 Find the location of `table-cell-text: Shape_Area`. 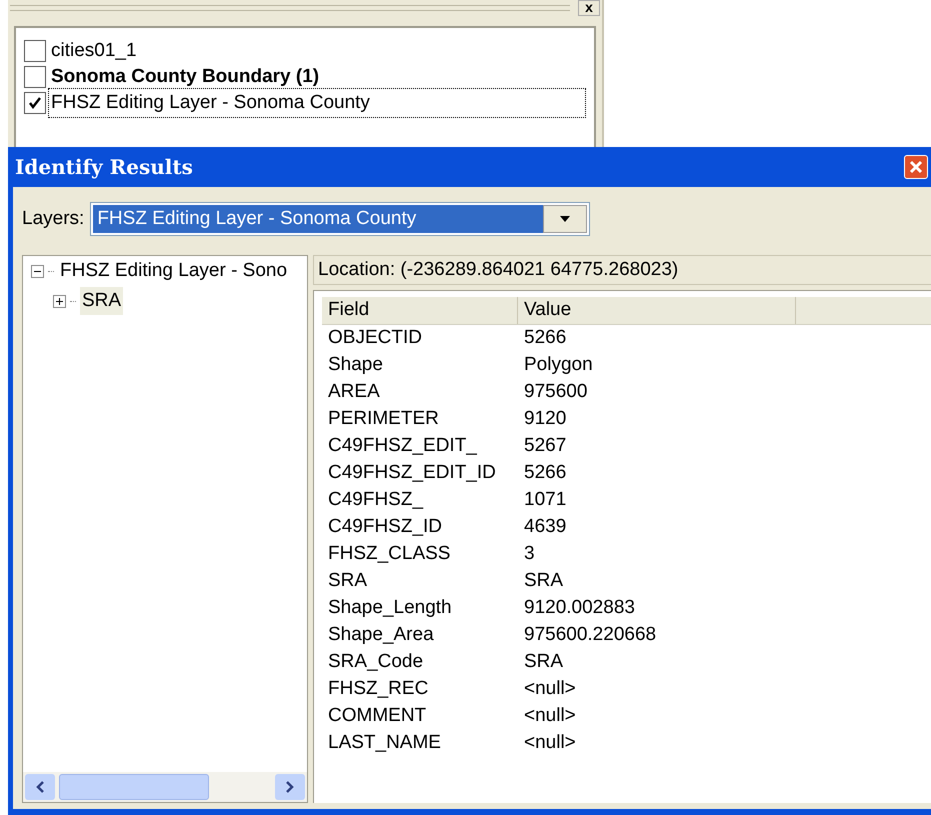

table-cell-text: Shape_Area is located at coordinates (381, 635).